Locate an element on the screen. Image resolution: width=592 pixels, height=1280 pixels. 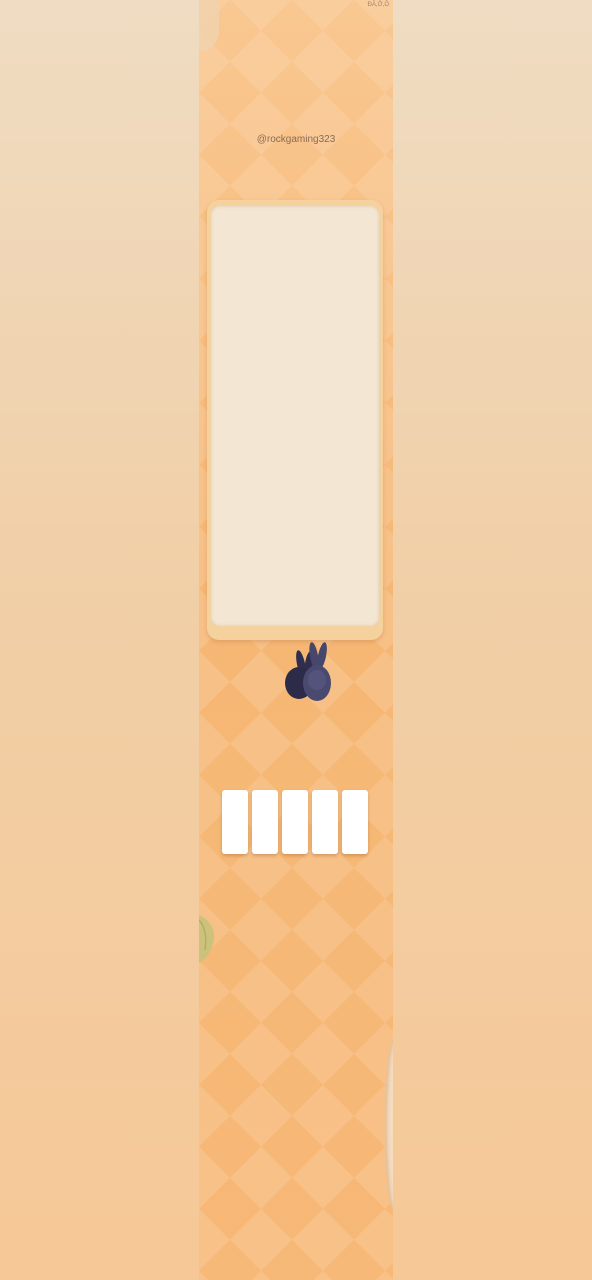
plate-decoration is located at coordinates (389, 1125).